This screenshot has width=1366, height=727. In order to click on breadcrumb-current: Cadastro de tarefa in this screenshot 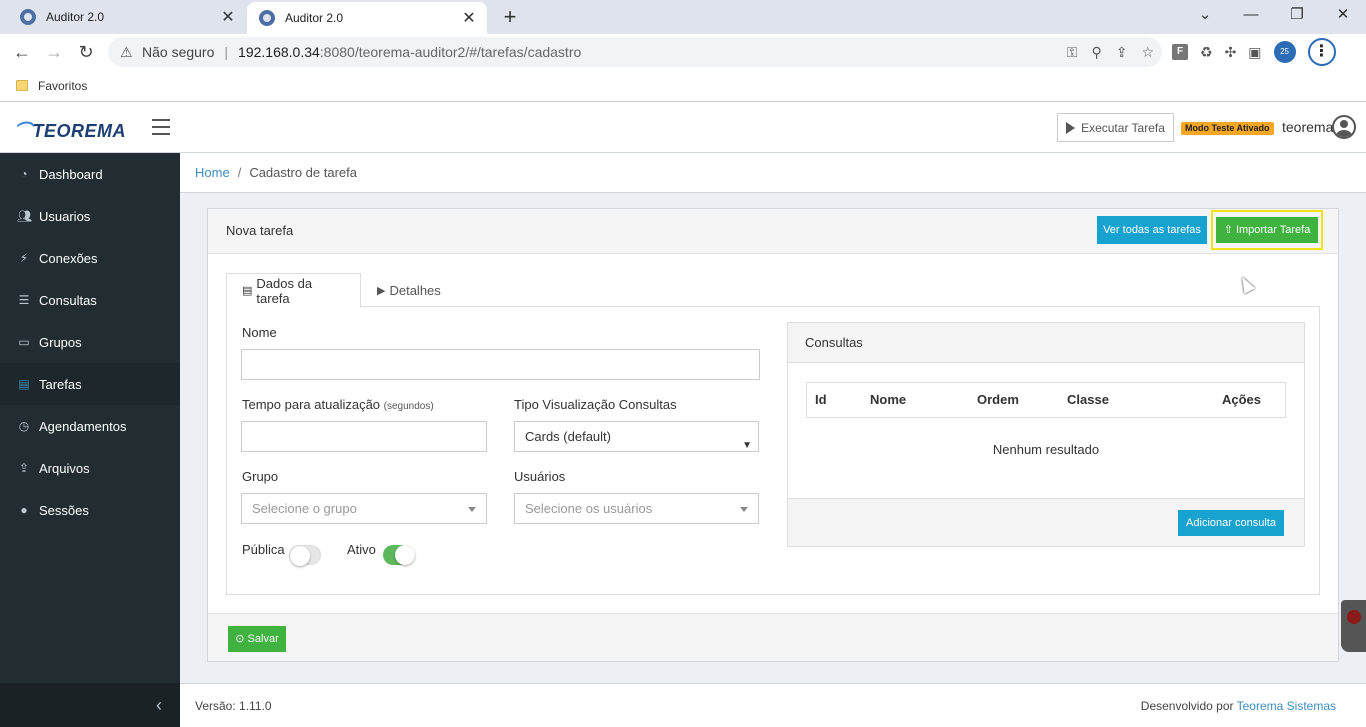, I will do `click(303, 172)`.